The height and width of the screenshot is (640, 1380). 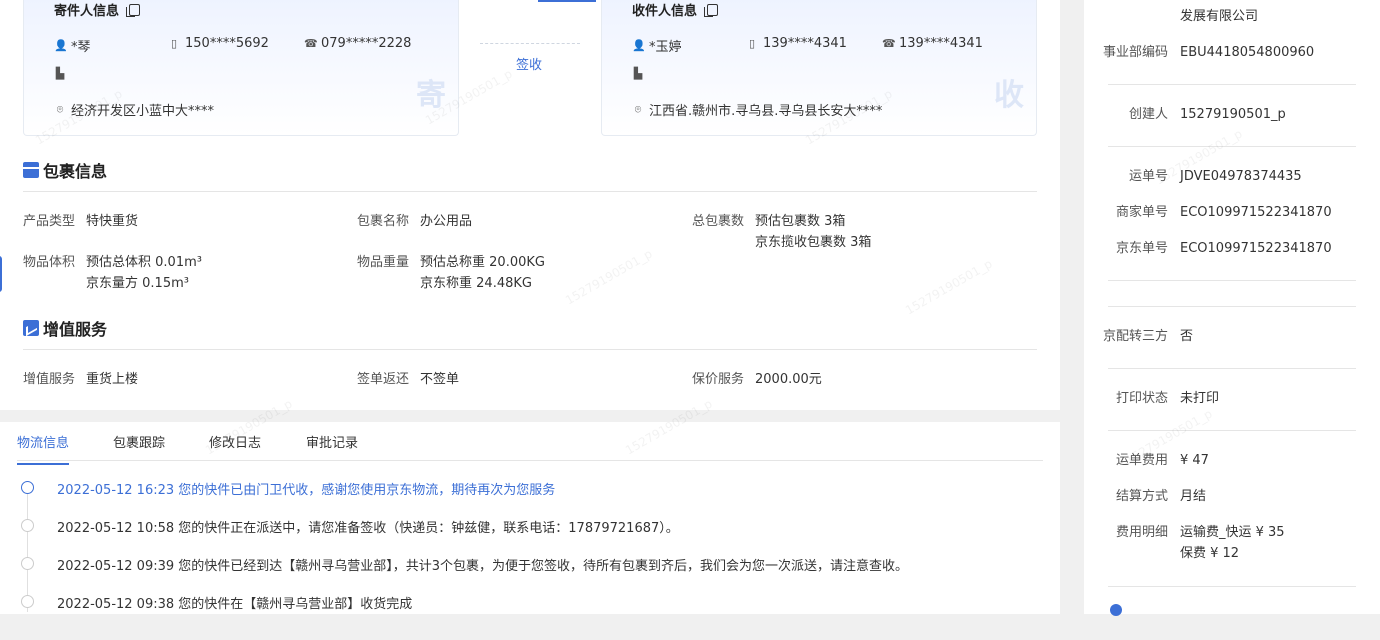 I want to click on product-type: 产品类型 特快重货, so click(x=81, y=221).